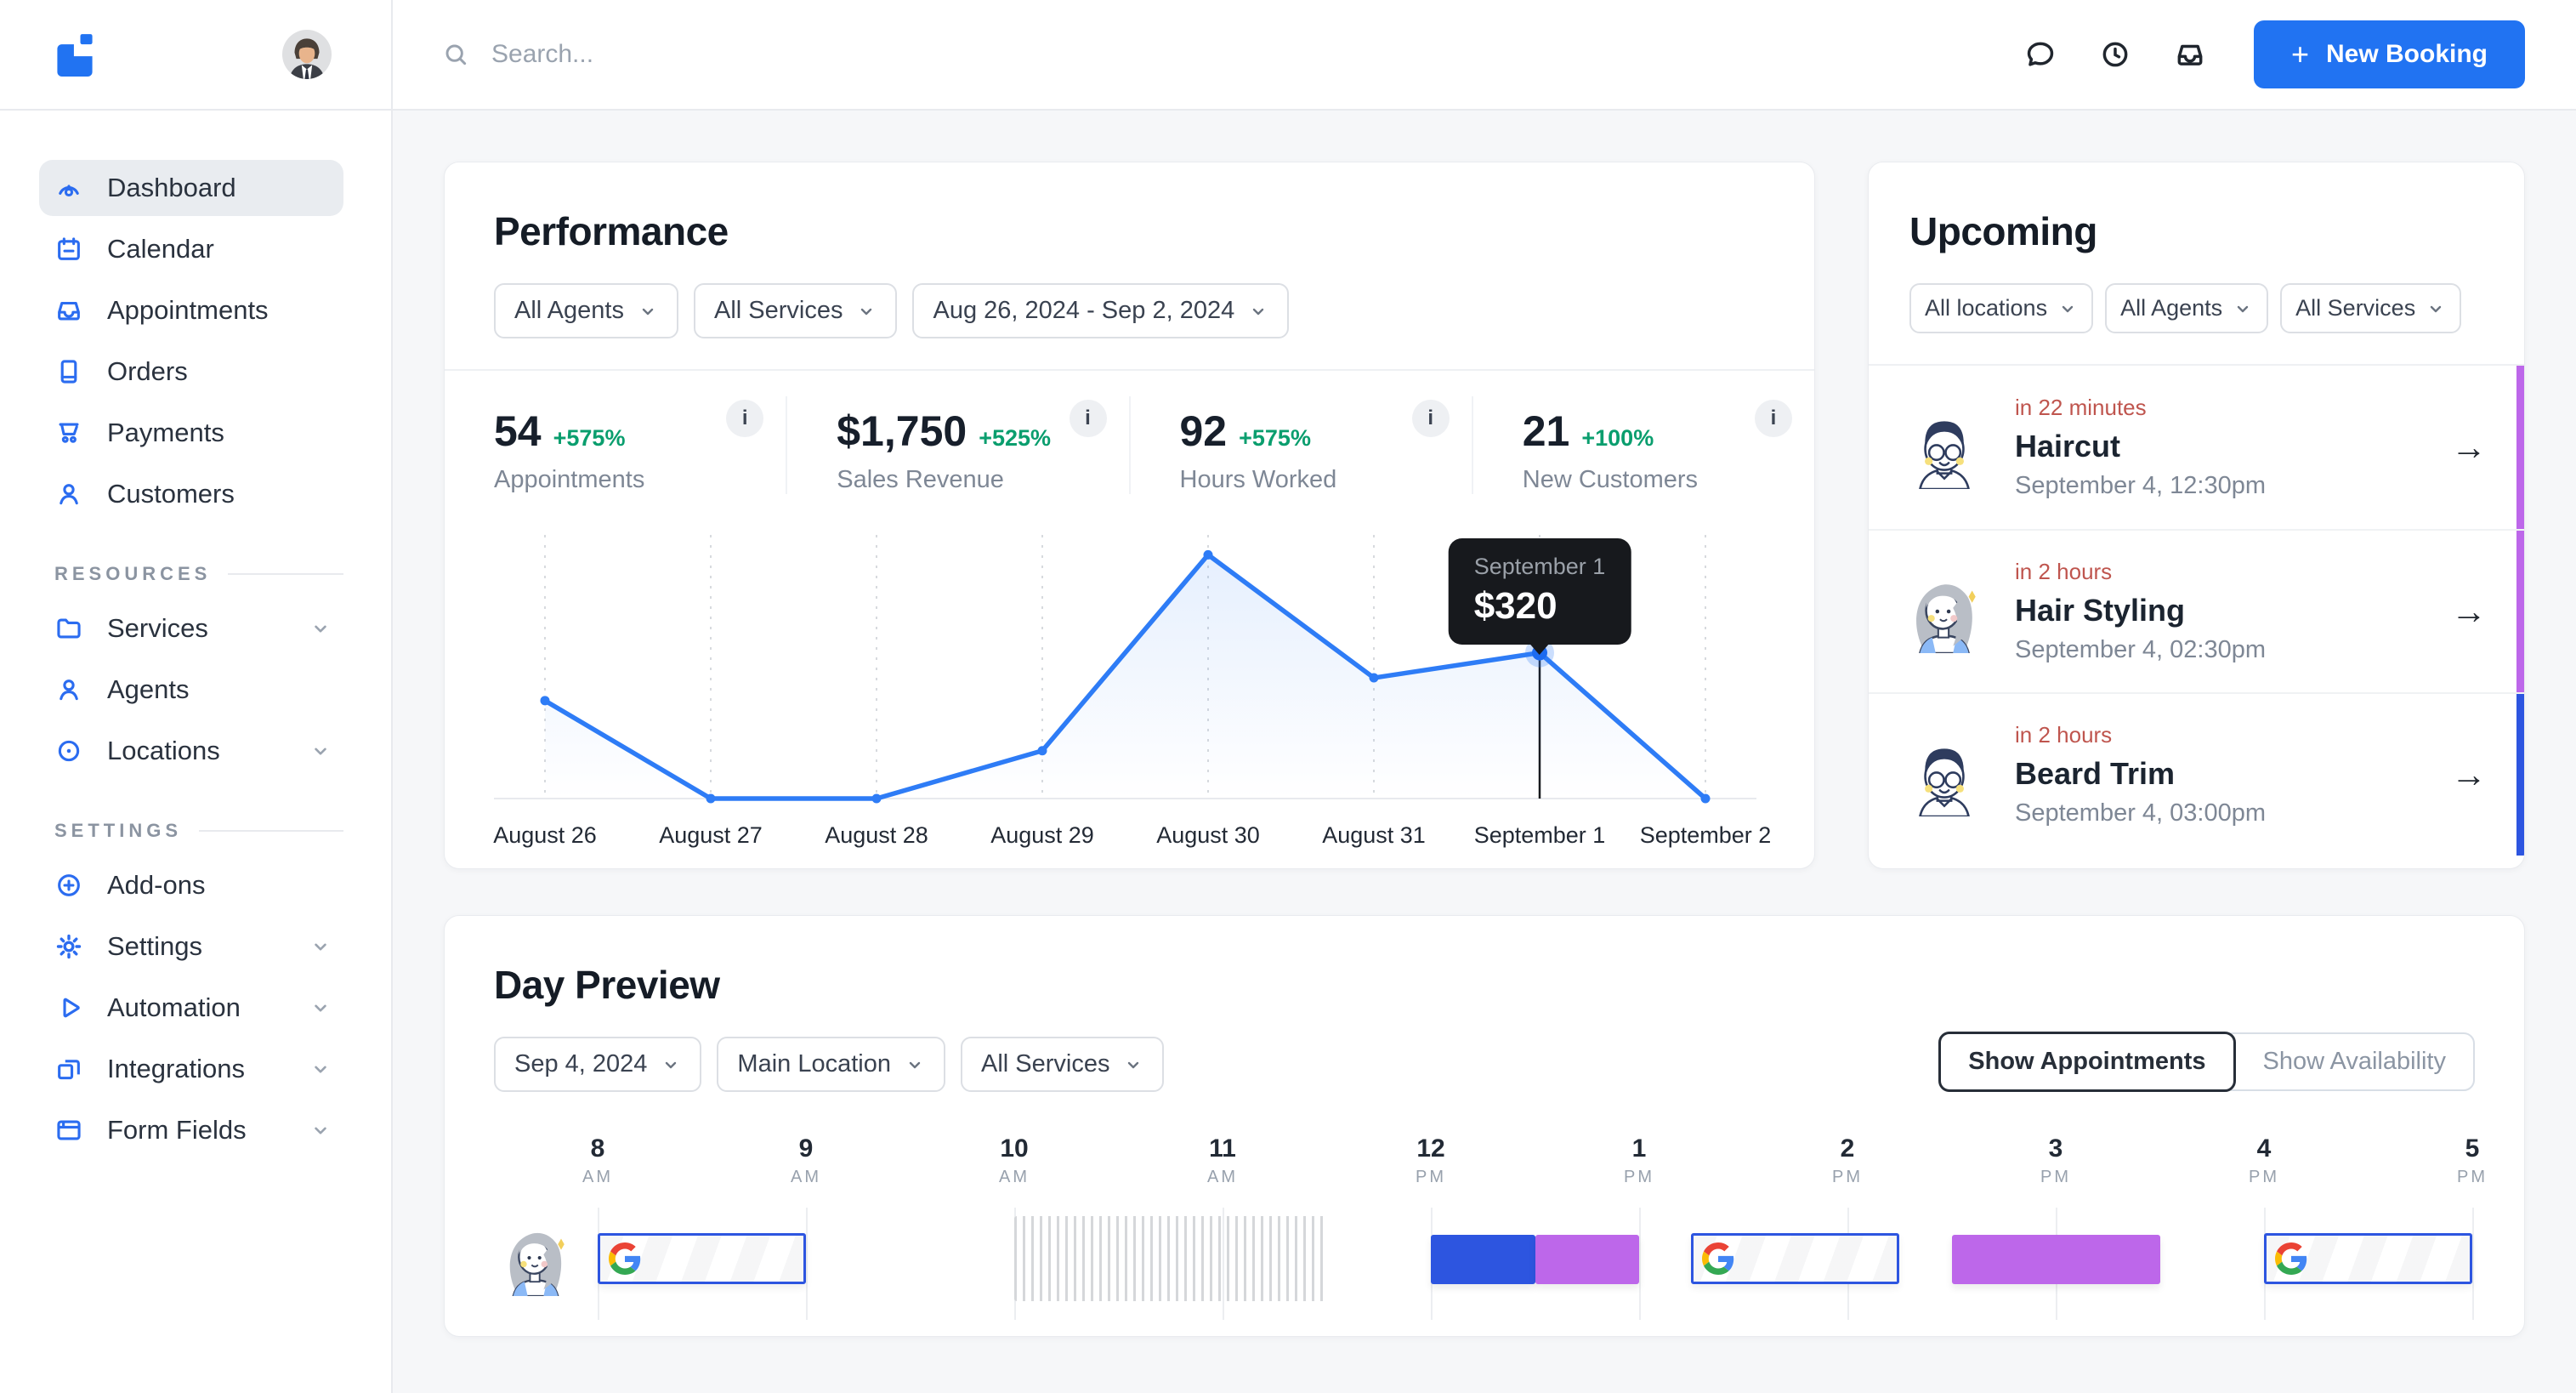  Describe the element at coordinates (1208, 835) in the screenshot. I see `svg-text: August 30` at that location.